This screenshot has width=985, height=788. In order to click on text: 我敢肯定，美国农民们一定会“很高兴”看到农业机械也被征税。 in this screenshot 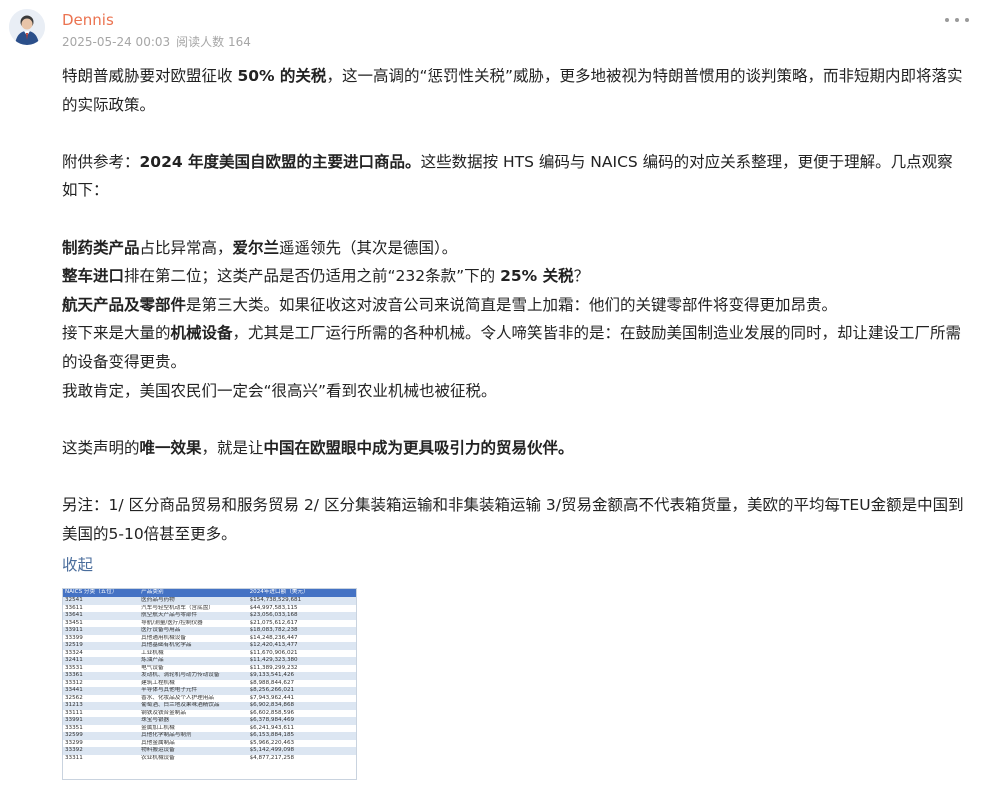, I will do `click(279, 390)`.